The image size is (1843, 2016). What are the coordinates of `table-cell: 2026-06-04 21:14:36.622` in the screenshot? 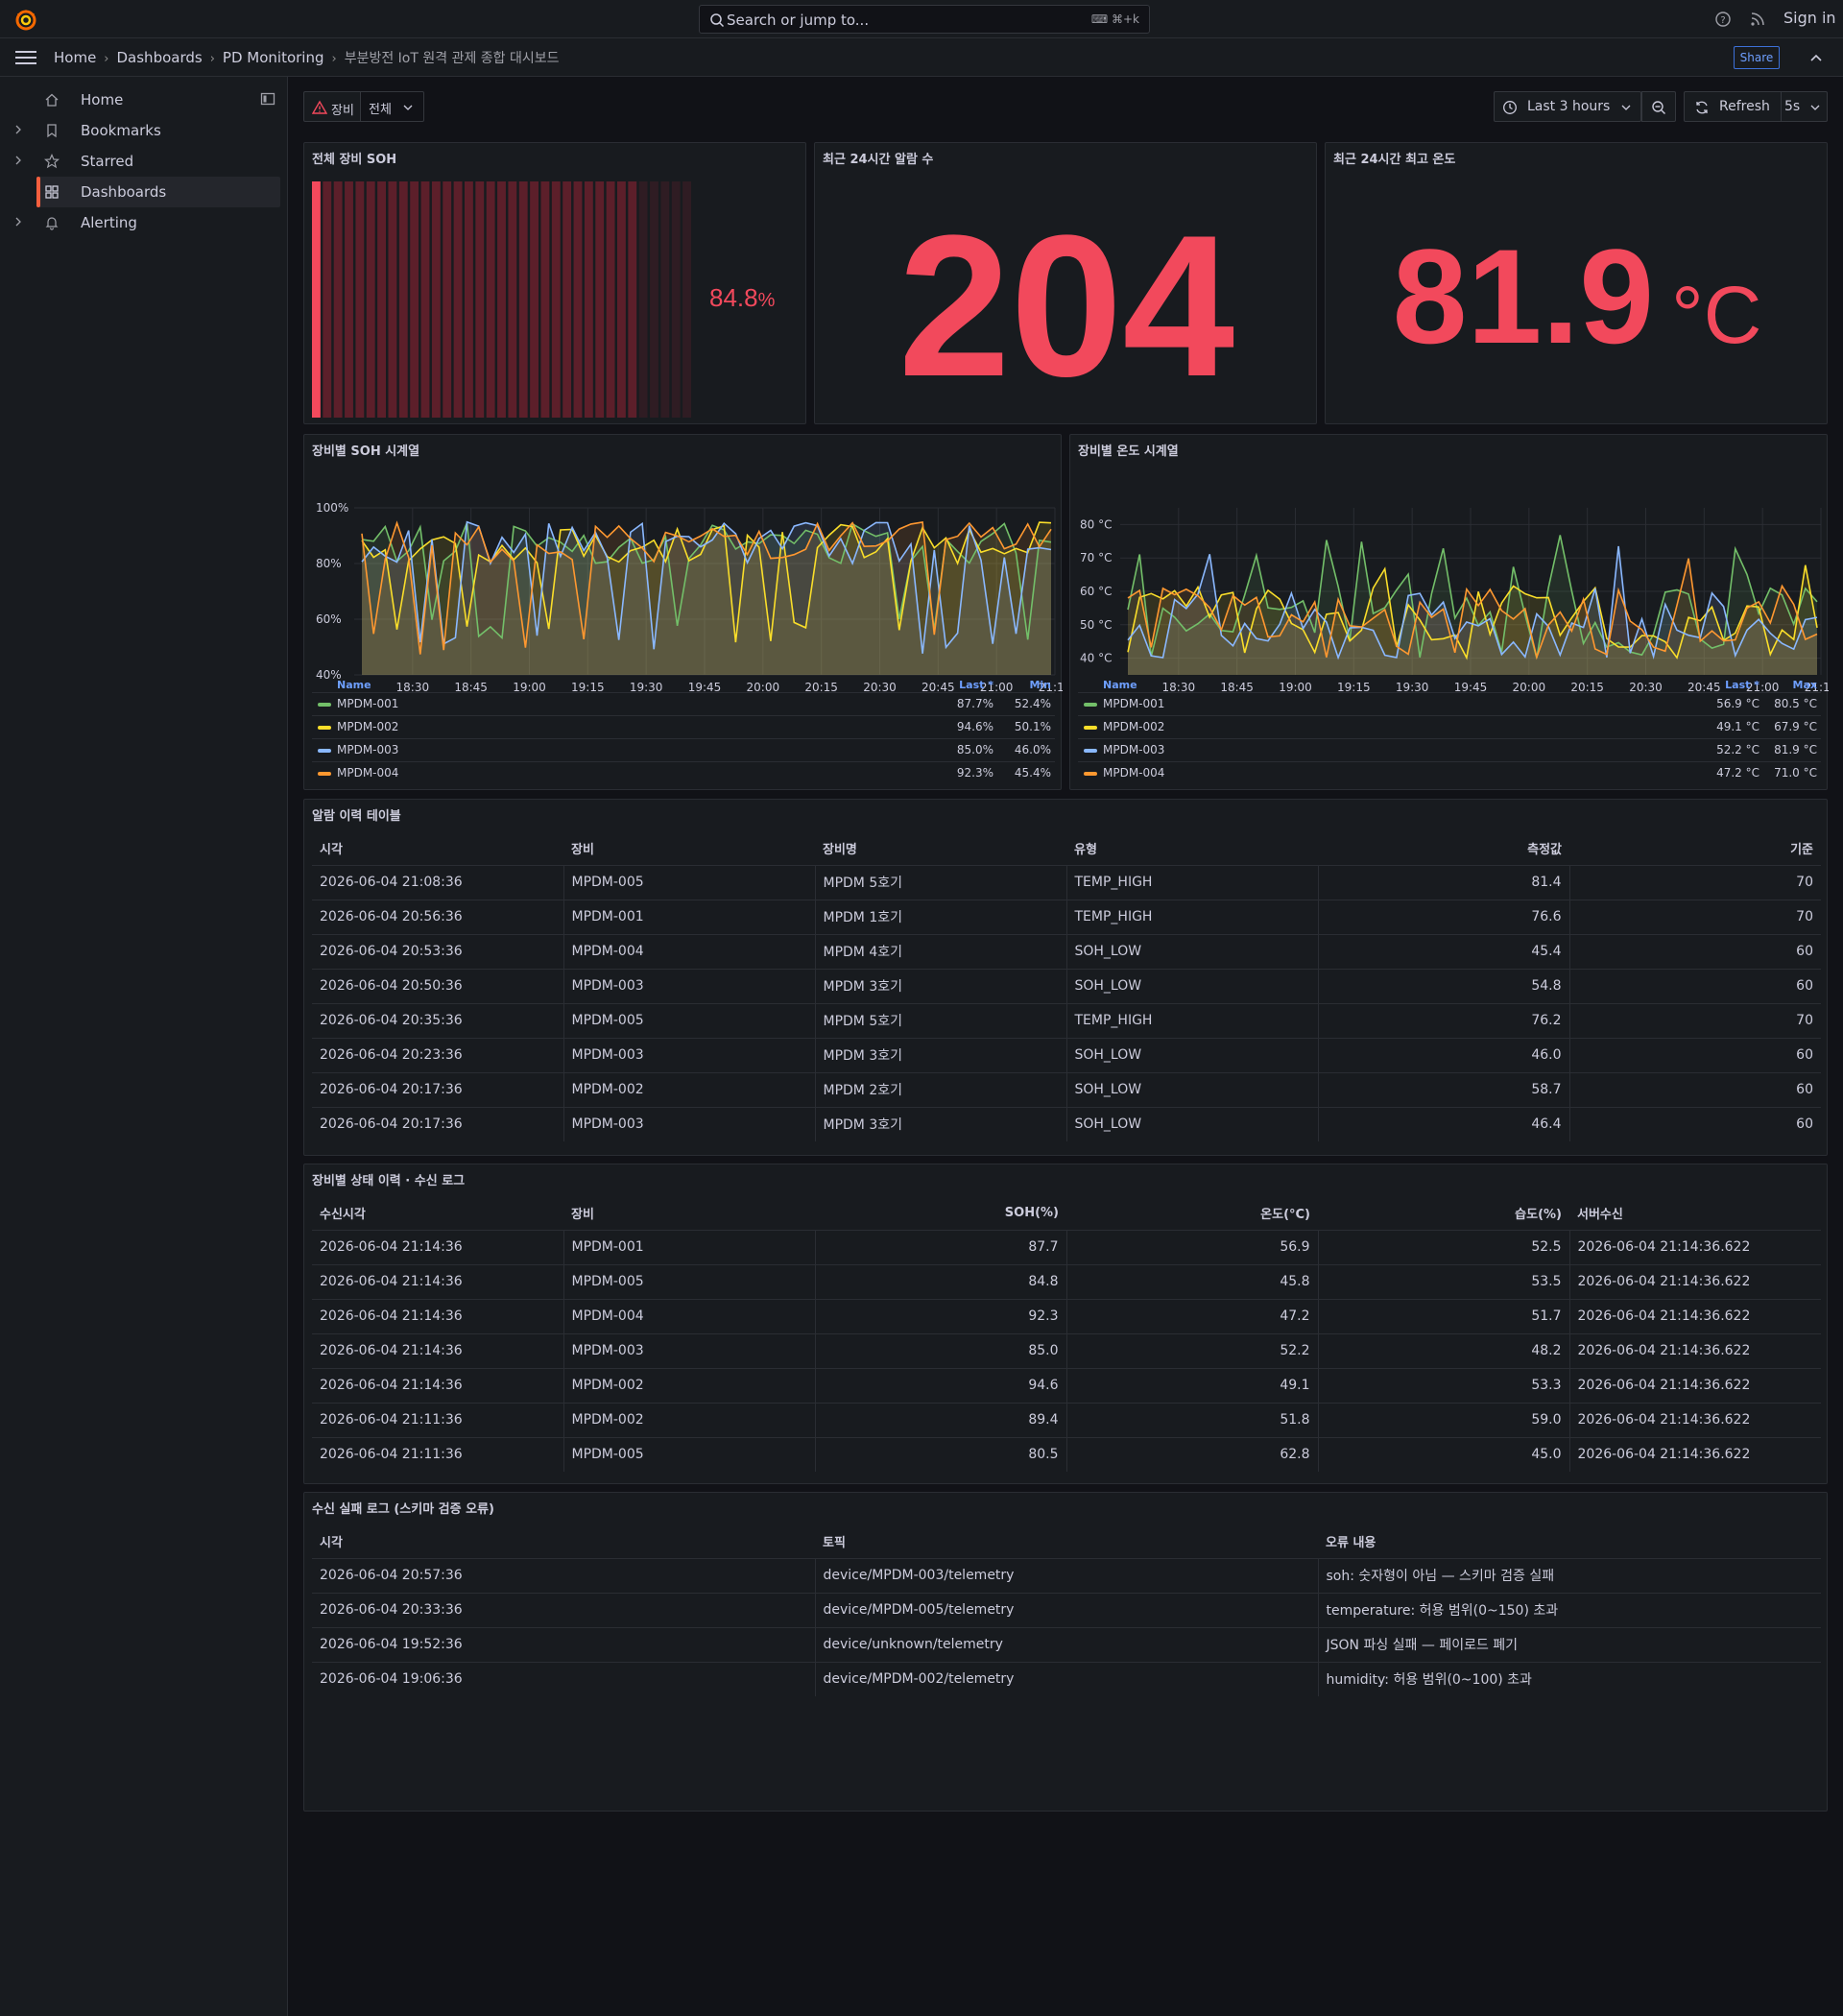 It's located at (1694, 1385).